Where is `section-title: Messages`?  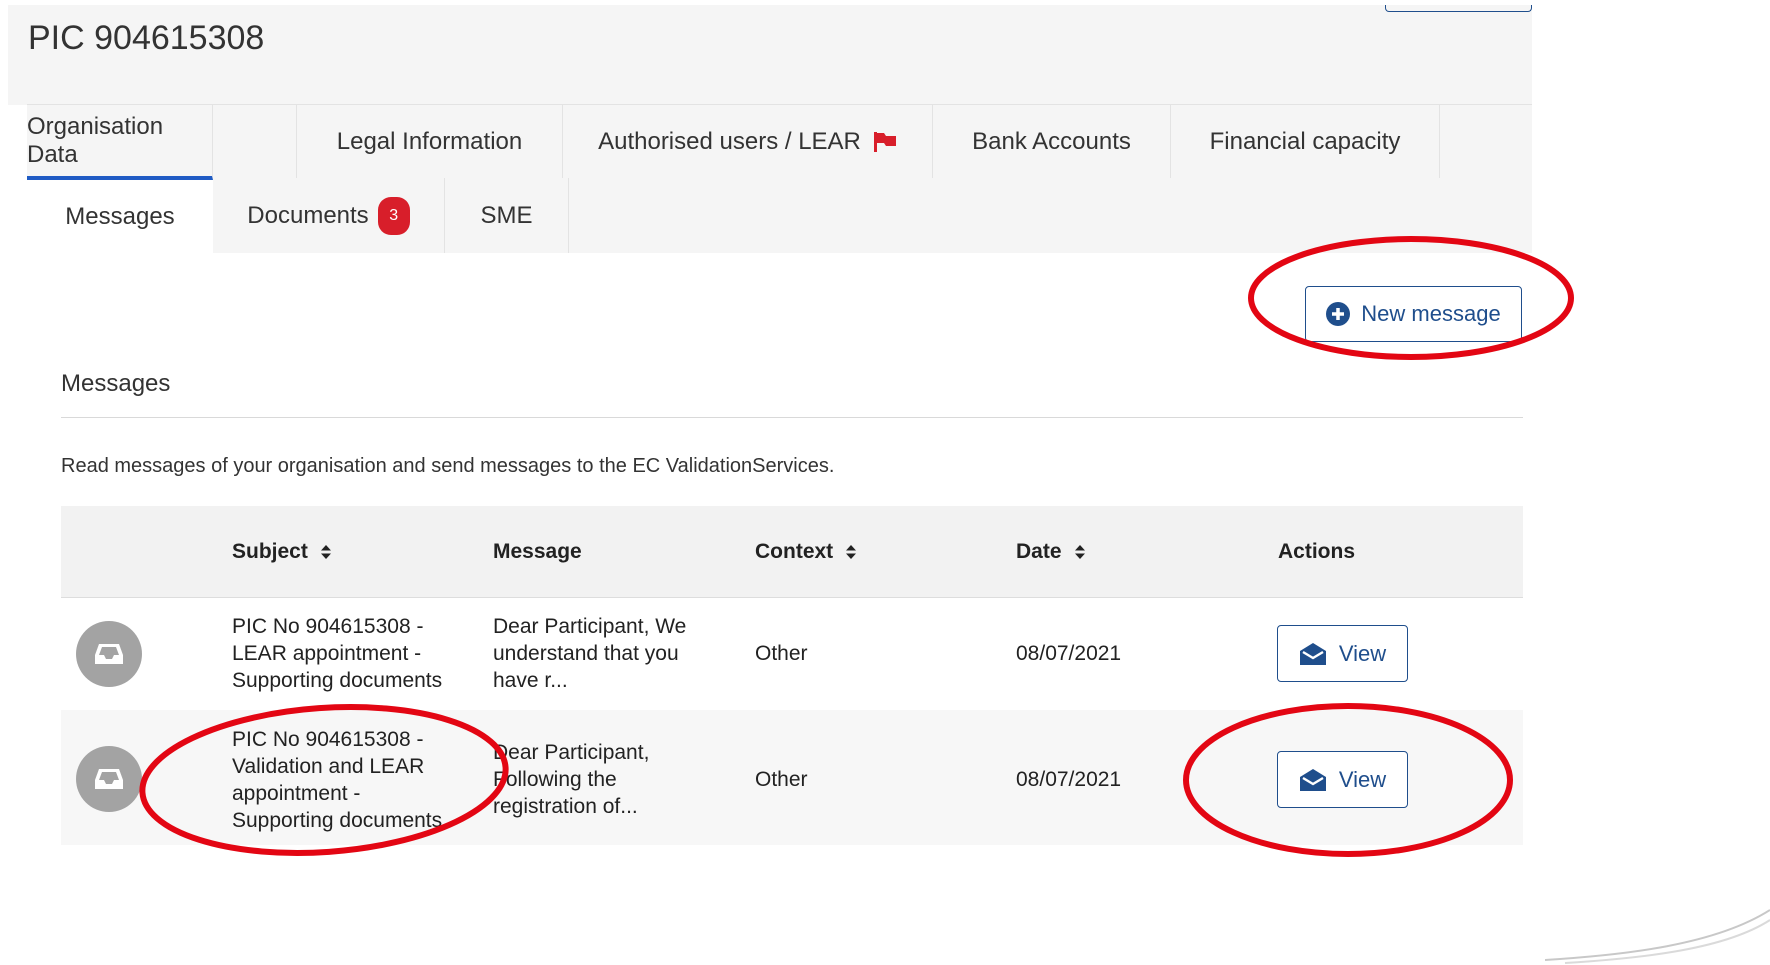
section-title: Messages is located at coordinates (116, 383).